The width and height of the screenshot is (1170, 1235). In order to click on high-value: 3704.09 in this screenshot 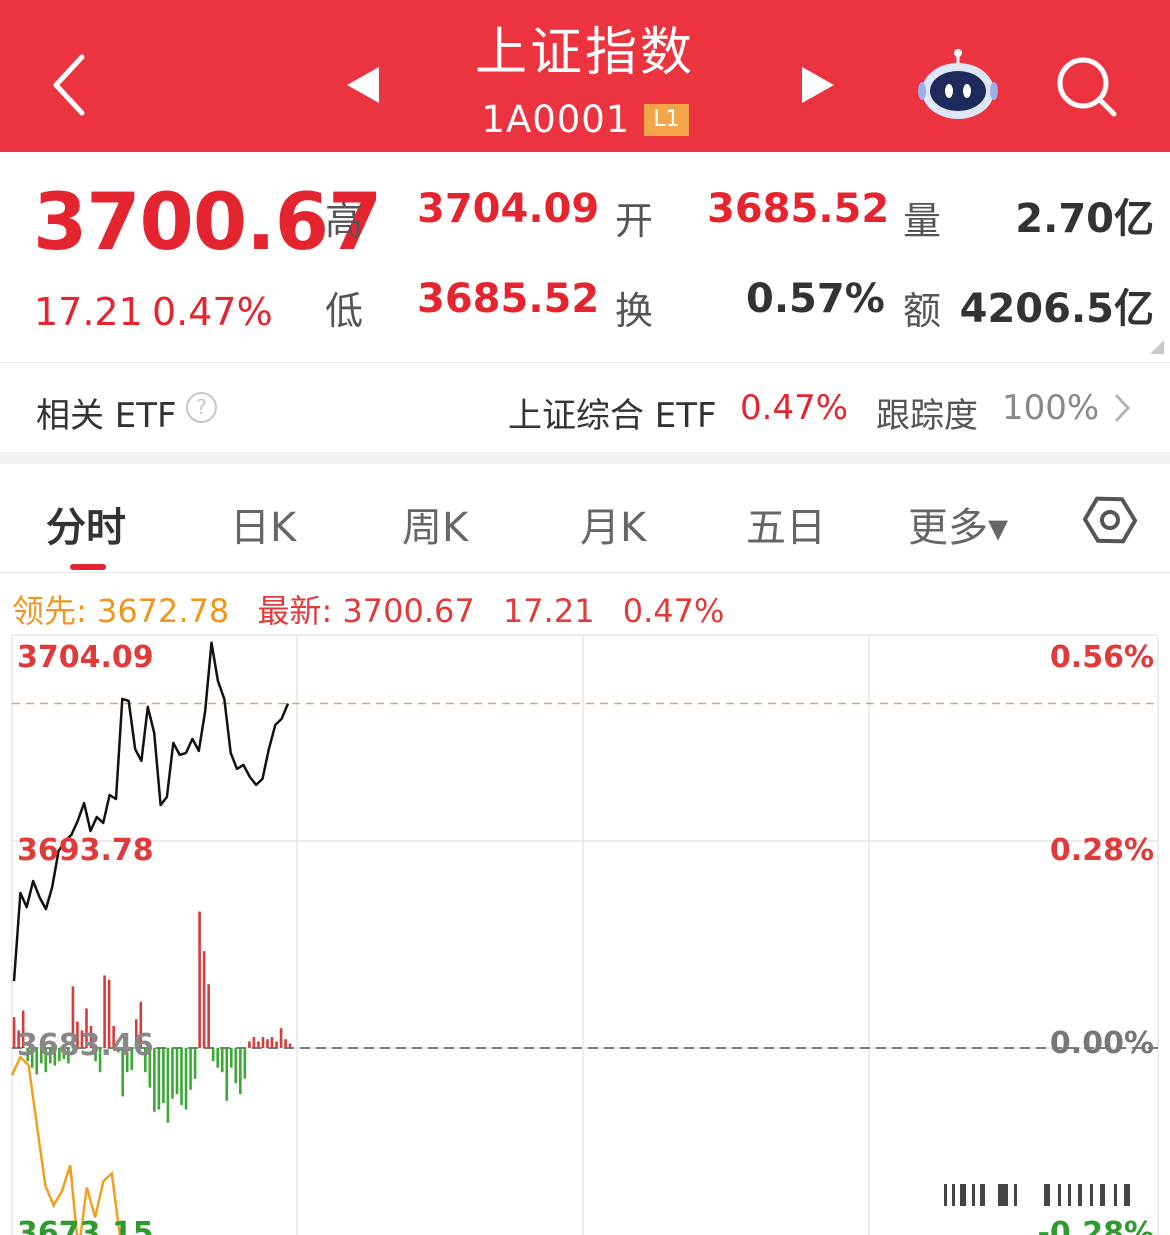, I will do `click(508, 209)`.